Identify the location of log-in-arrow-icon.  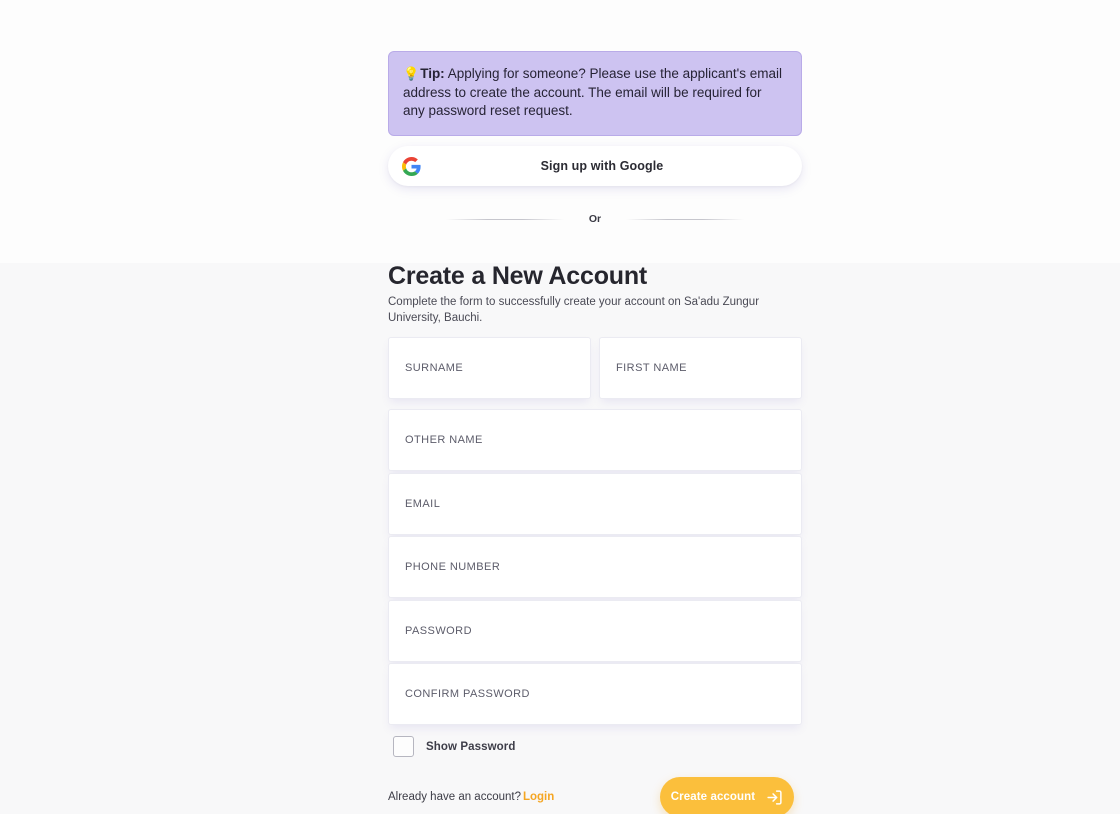
(774, 797).